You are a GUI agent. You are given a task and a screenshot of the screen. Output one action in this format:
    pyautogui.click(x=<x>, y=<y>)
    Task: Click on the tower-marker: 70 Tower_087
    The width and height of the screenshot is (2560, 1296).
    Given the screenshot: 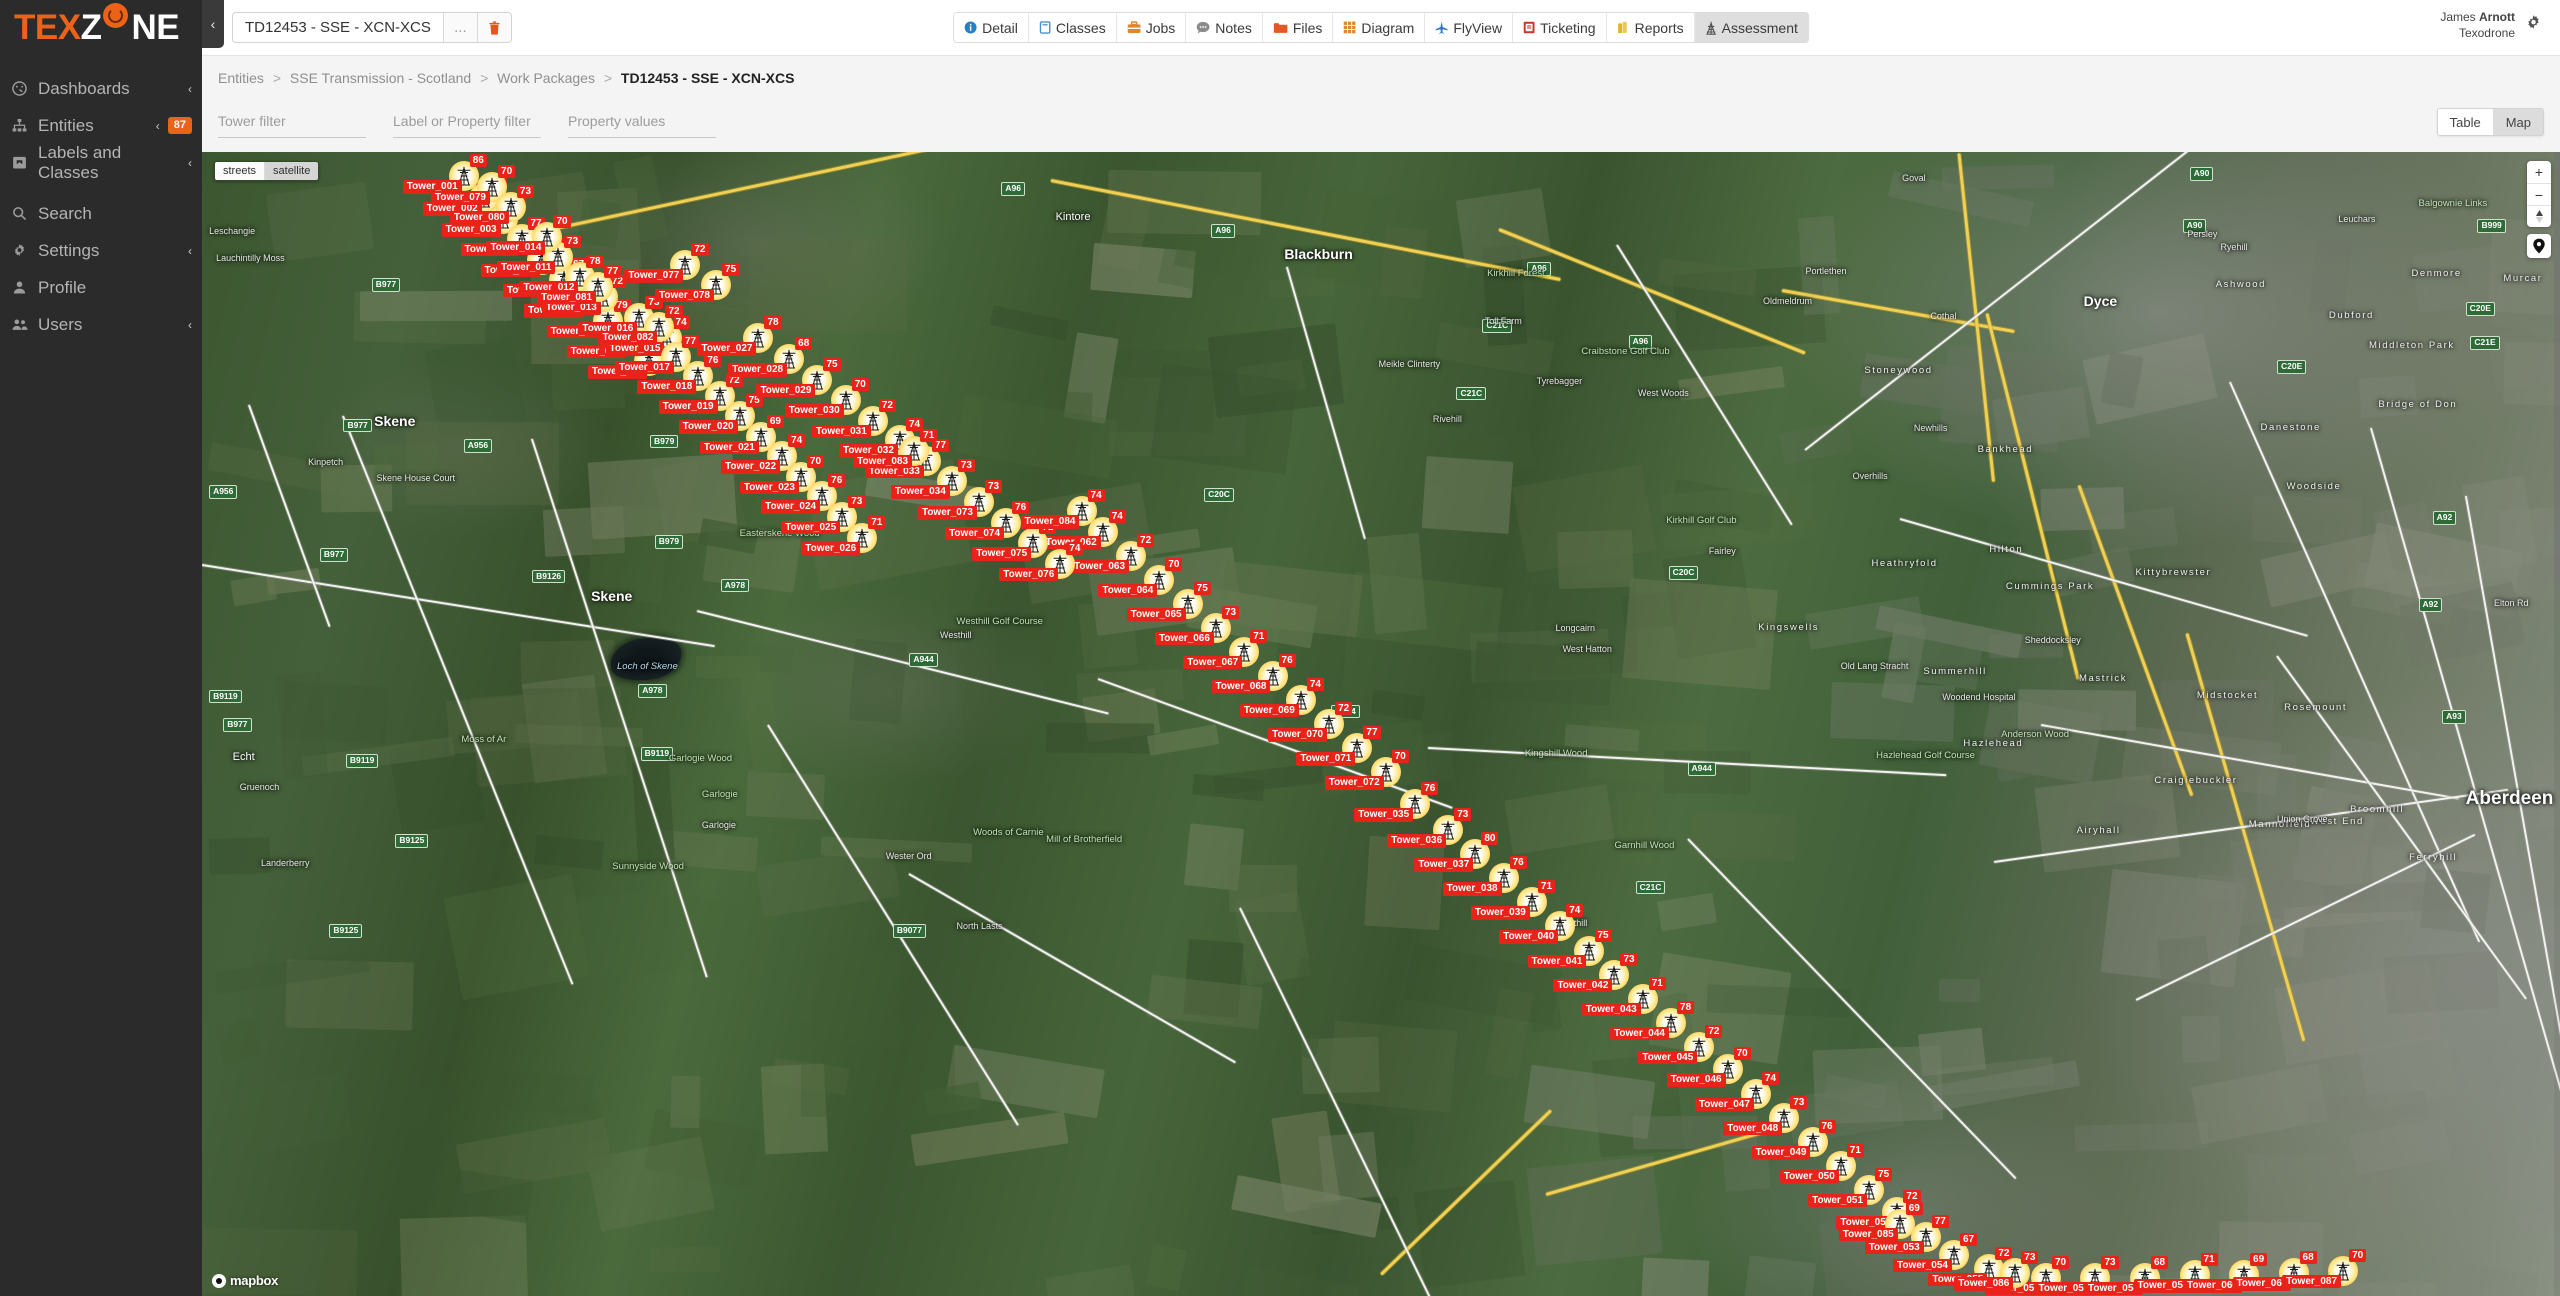 What is the action you would take?
    pyautogui.click(x=2324, y=1268)
    